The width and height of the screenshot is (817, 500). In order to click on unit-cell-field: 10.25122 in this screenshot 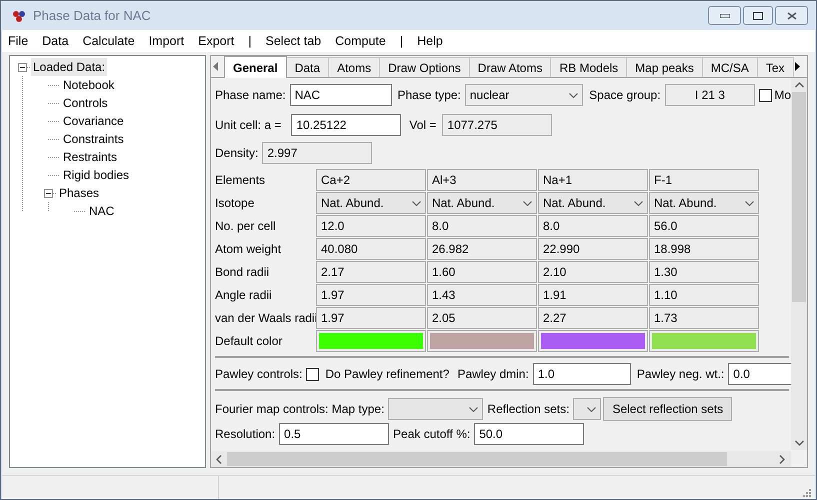, I will do `click(346, 125)`.